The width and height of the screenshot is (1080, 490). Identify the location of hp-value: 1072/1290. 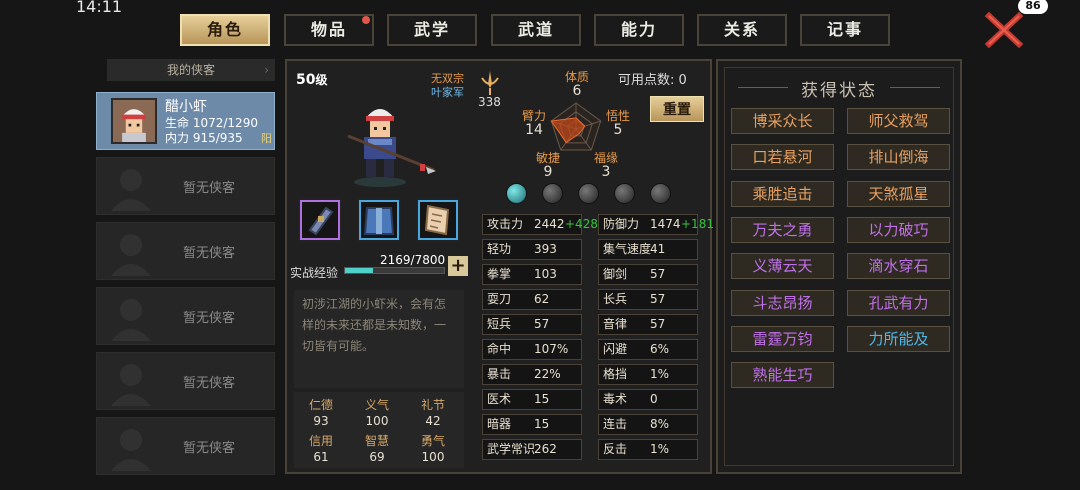
(225, 123).